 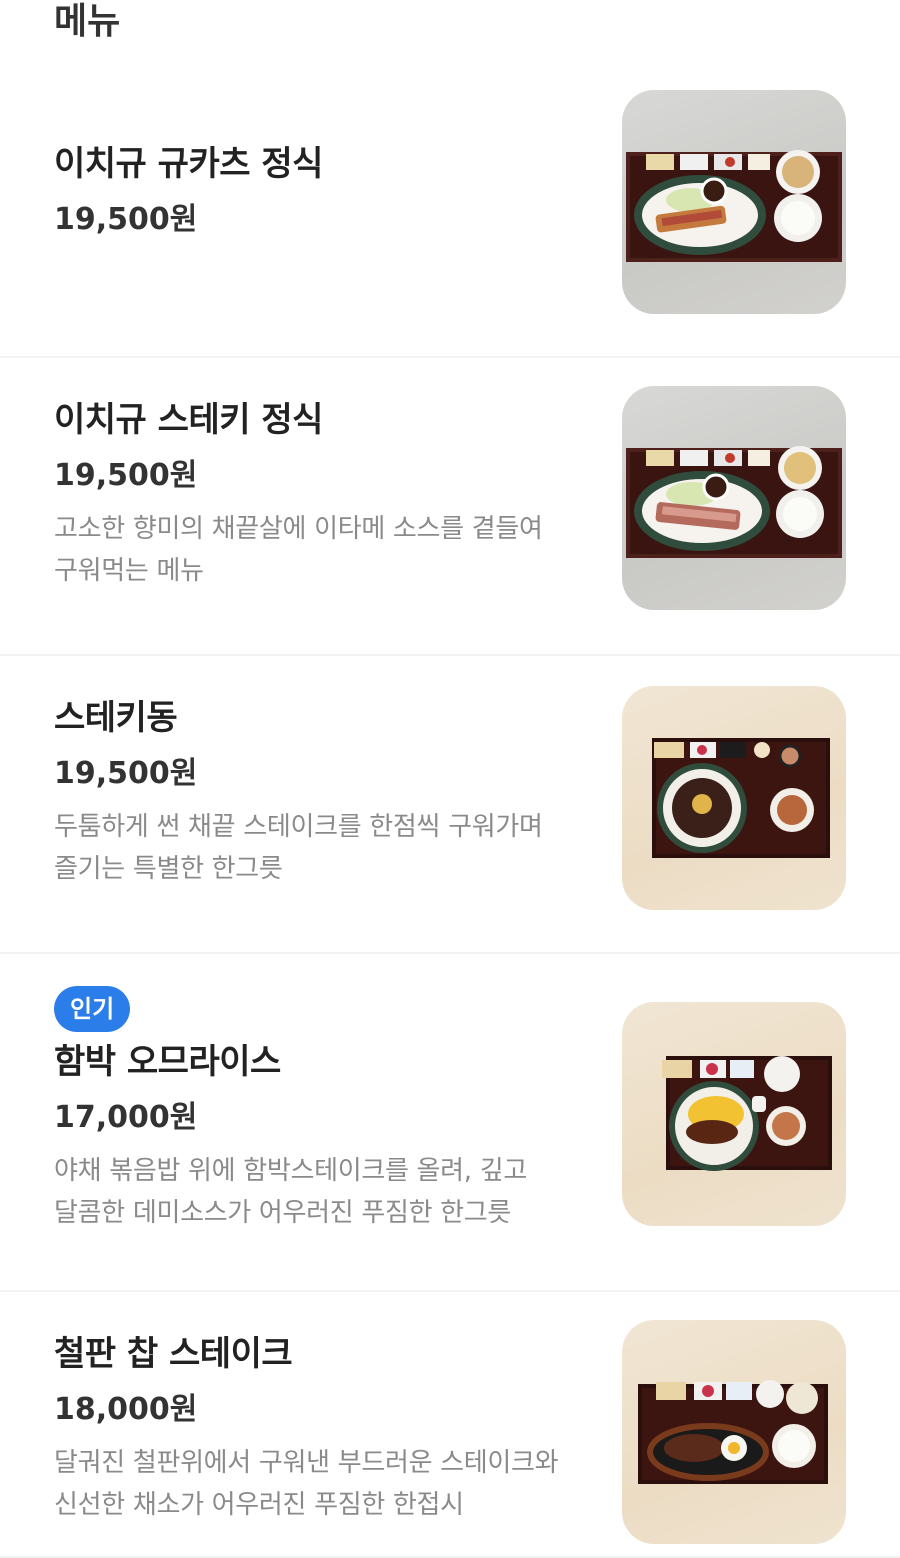 What do you see at coordinates (188, 164) in the screenshot?
I see `menu-item-name: 이치규 규카츠 정식` at bounding box center [188, 164].